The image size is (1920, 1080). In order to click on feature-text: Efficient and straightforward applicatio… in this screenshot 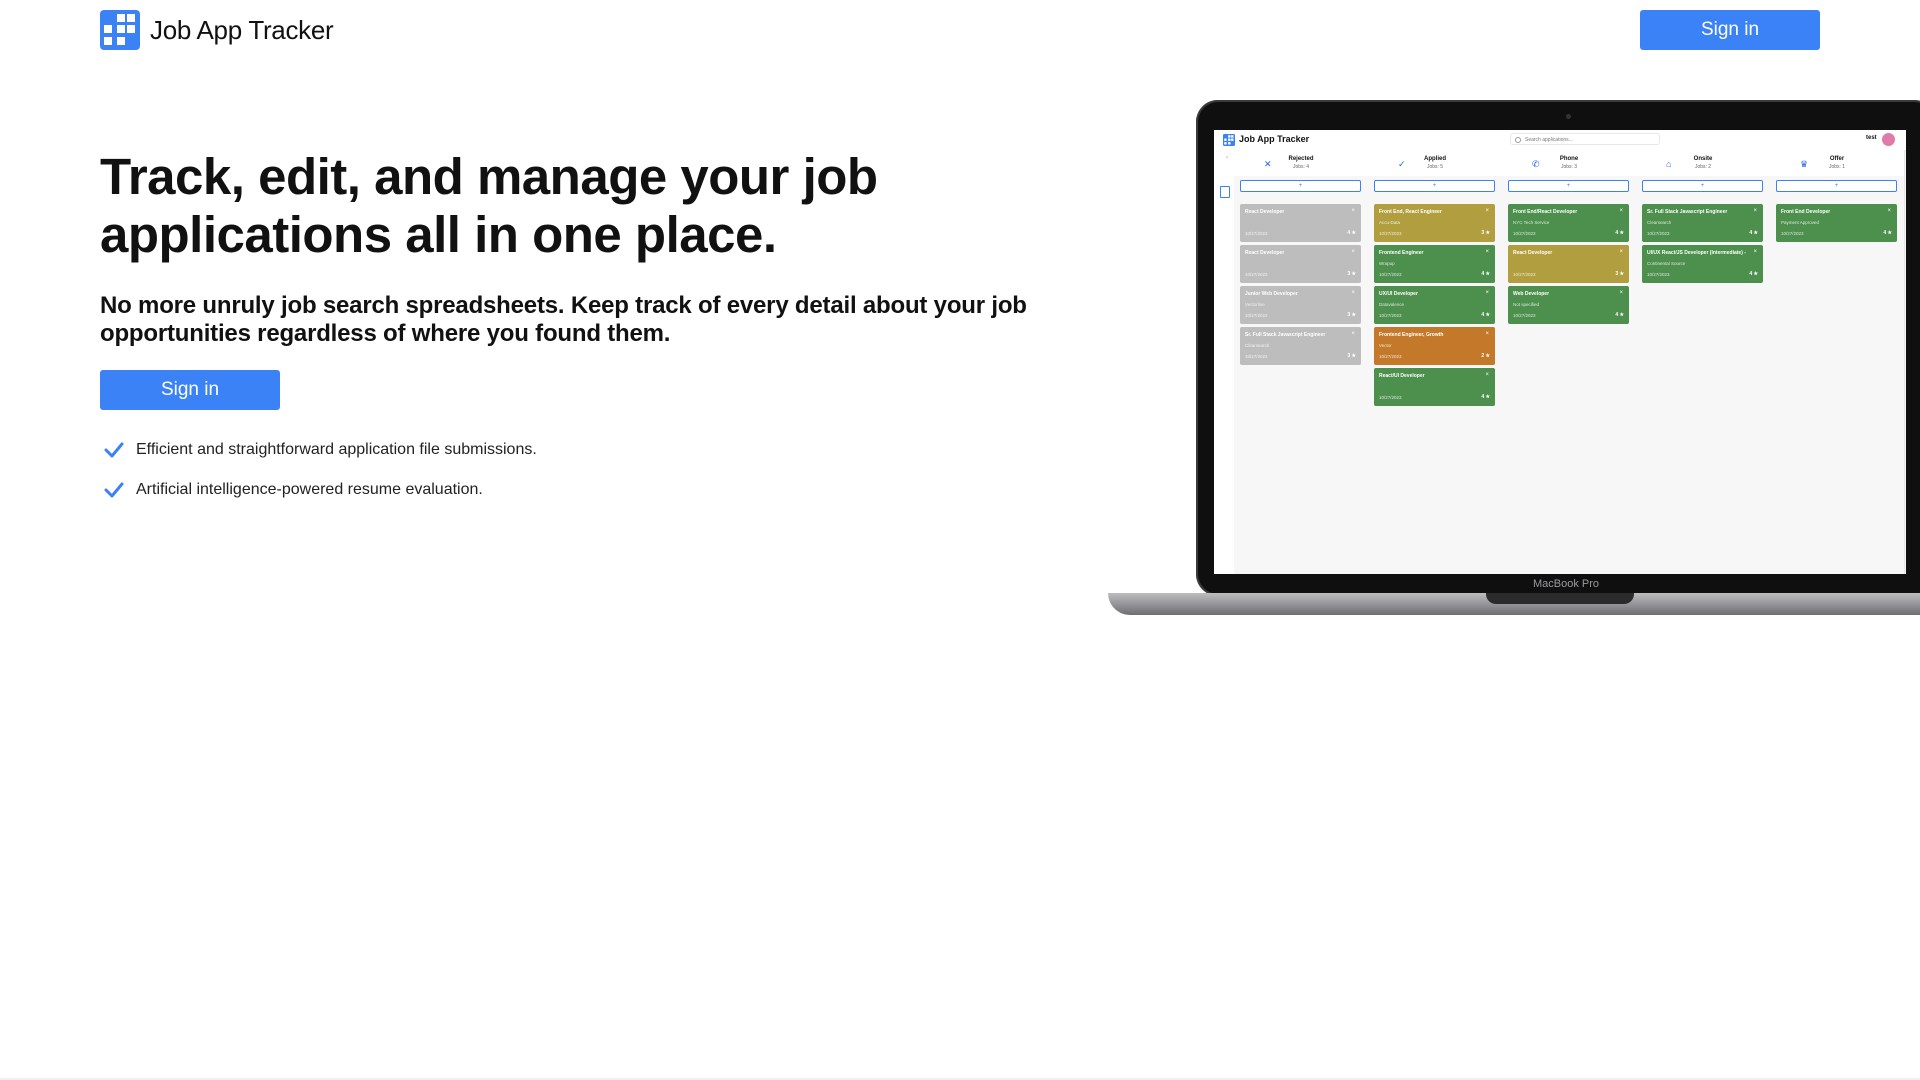, I will do `click(336, 449)`.